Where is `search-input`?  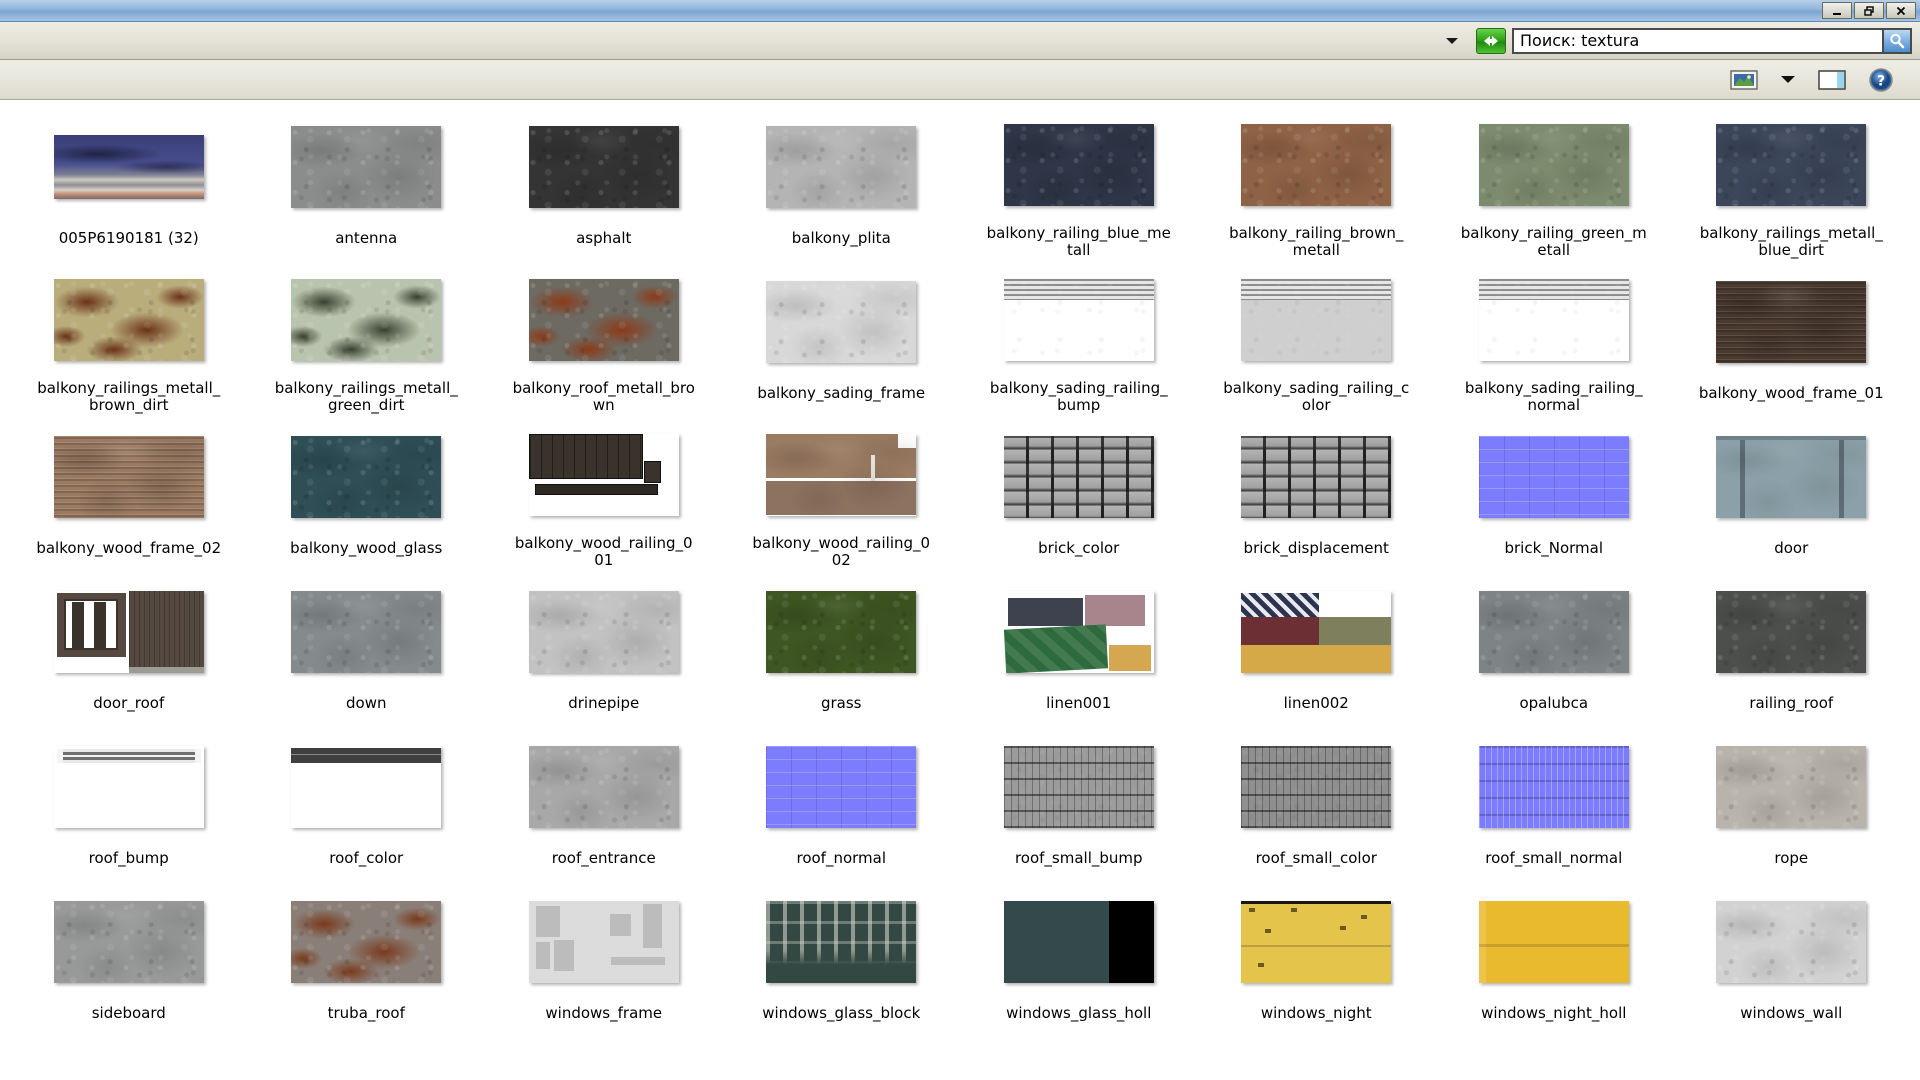 search-input is located at coordinates (1697, 40).